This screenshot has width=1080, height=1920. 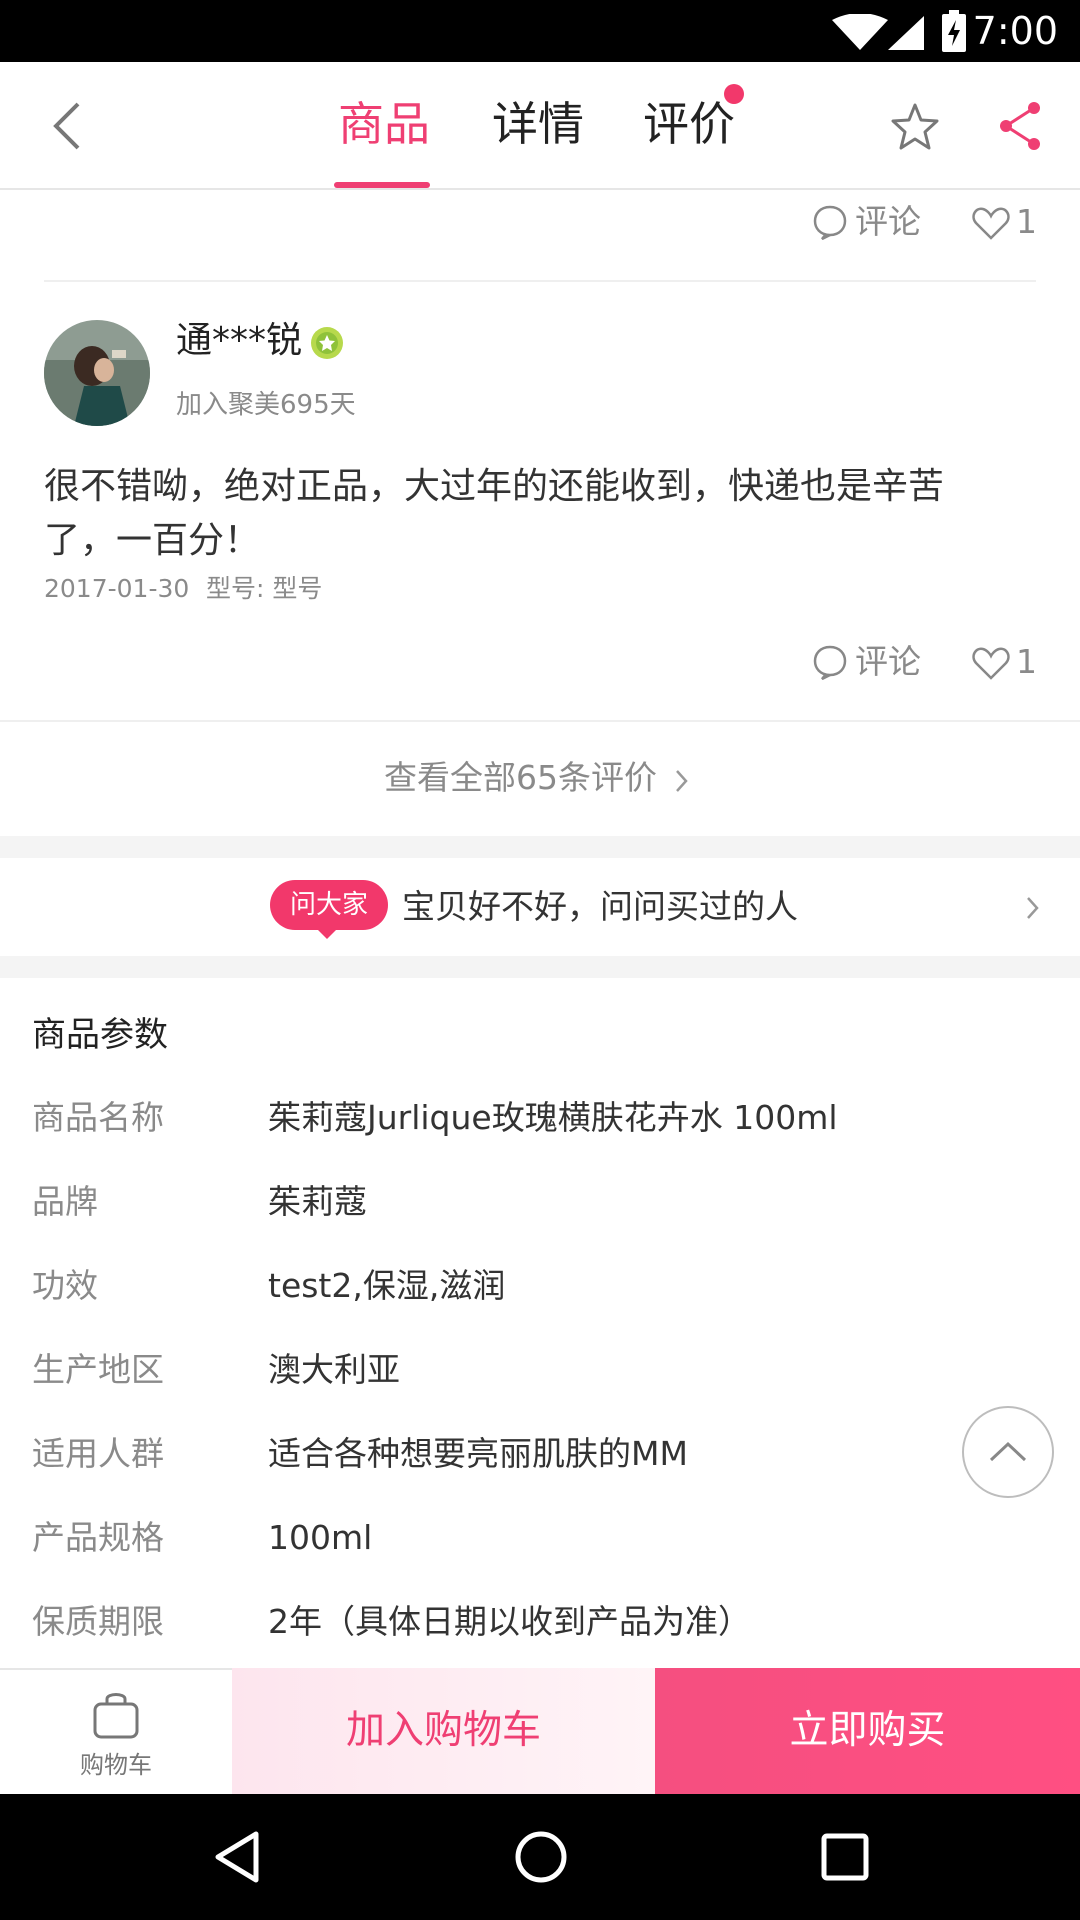 What do you see at coordinates (867, 1731) in the screenshot?
I see `buy-now-button: 立即购买` at bounding box center [867, 1731].